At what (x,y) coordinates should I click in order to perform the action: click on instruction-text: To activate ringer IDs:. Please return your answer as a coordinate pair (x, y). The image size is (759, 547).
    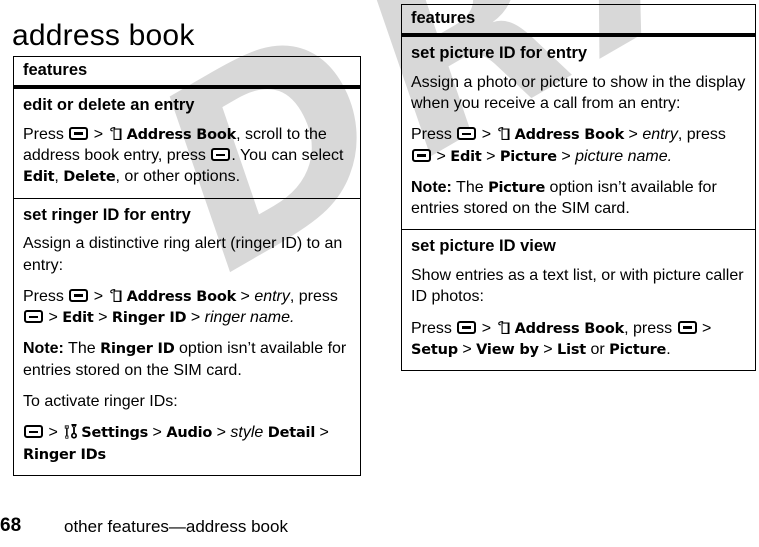
    Looking at the image, I should click on (100, 402).